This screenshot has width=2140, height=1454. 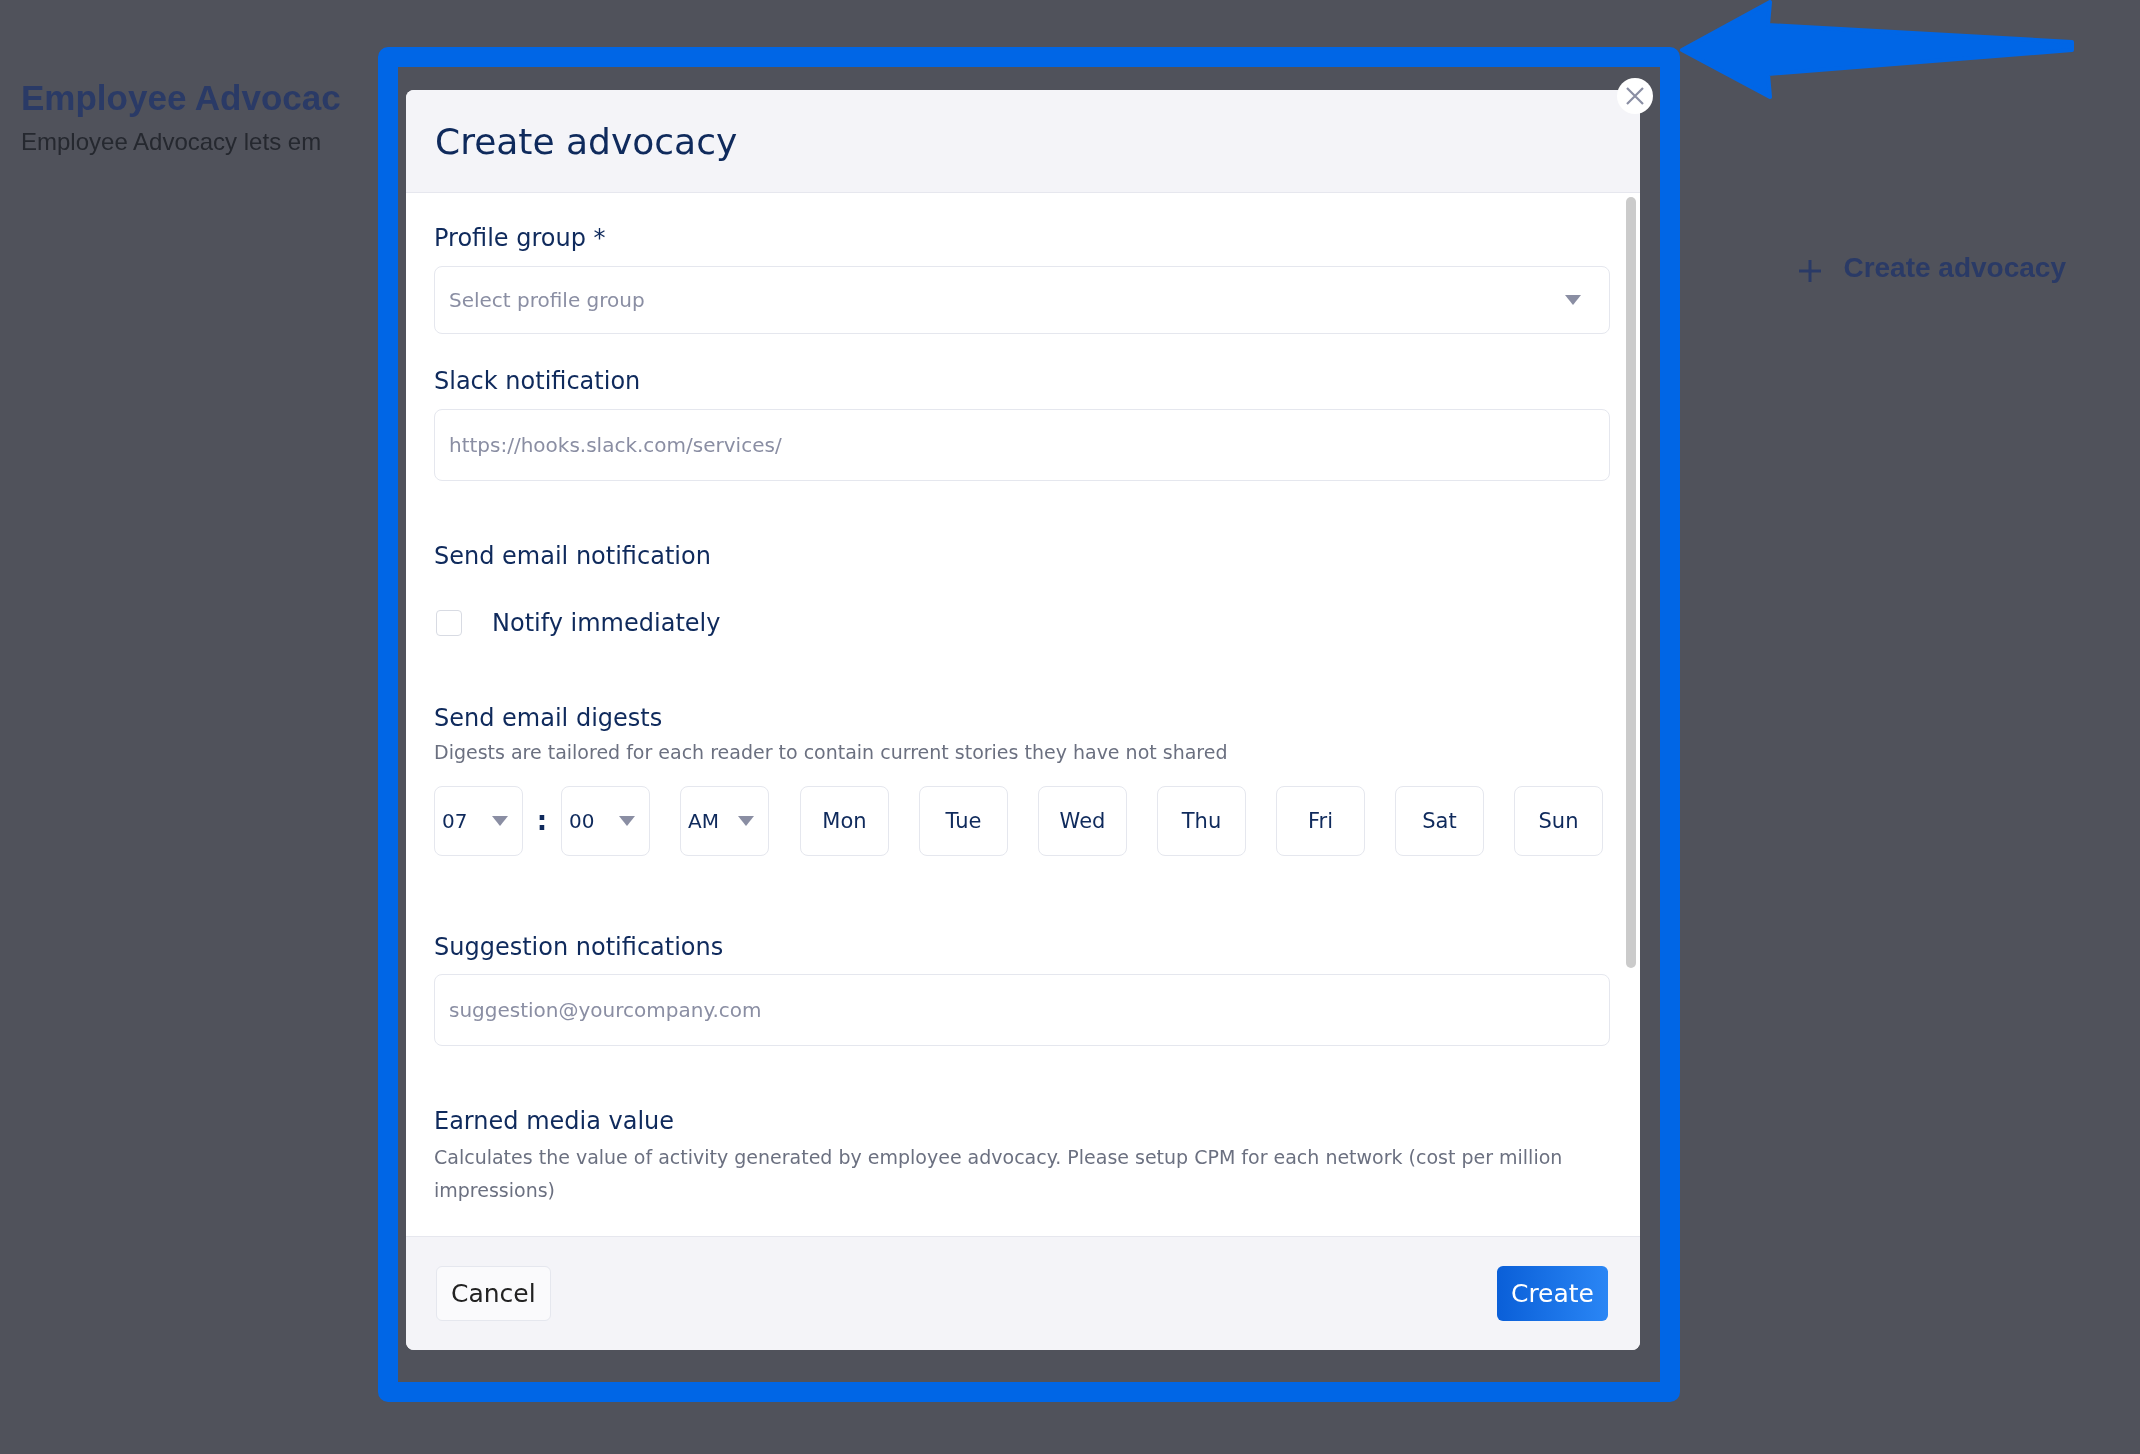 What do you see at coordinates (831, 752) in the screenshot?
I see `field-description: Digests are tailored for each reader to contain current stories they have not shared` at bounding box center [831, 752].